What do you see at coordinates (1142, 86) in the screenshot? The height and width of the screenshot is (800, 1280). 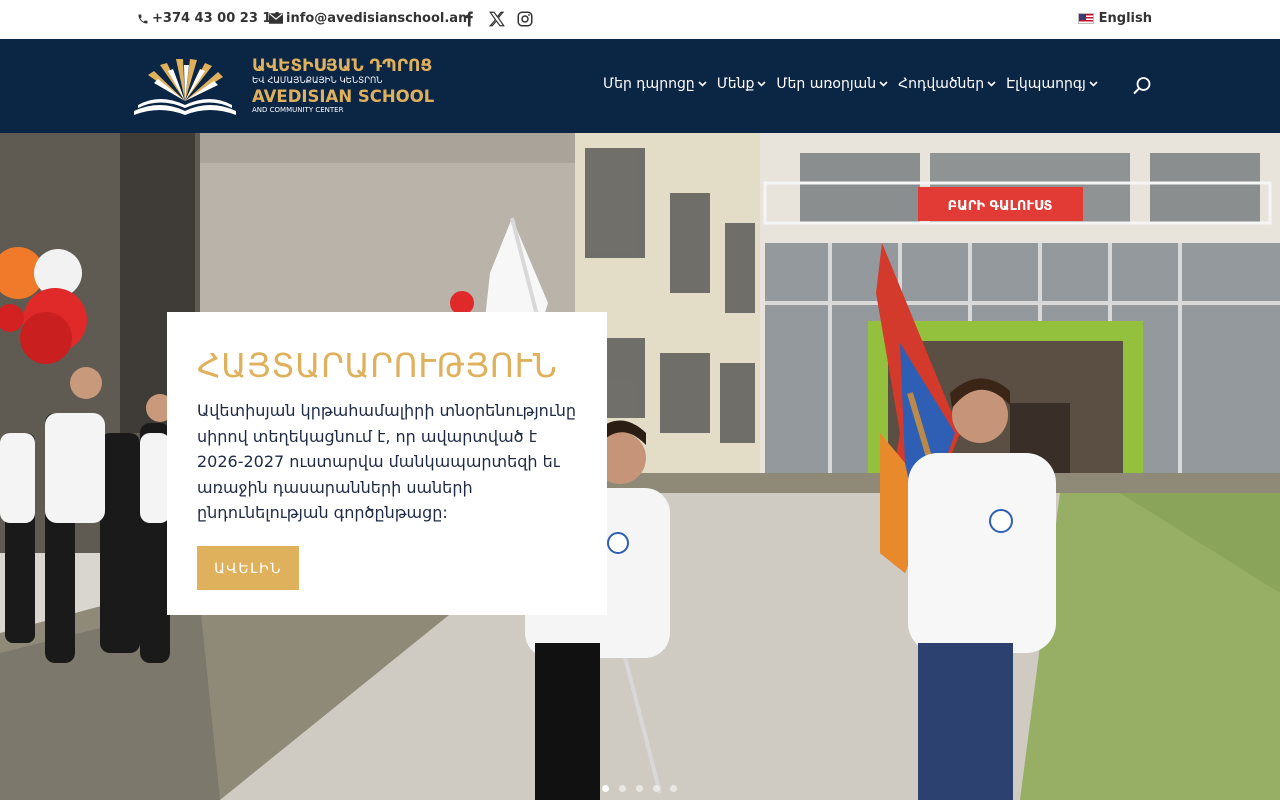 I see `search-icon` at bounding box center [1142, 86].